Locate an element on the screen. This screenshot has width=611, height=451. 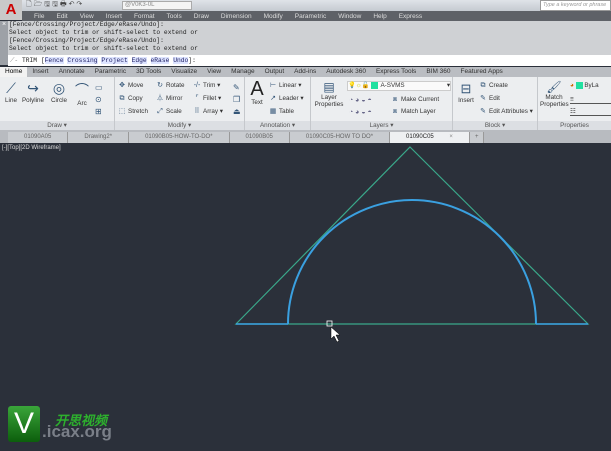
layer-dropdown: 💡☼🔓 A-SVMS ▾ is located at coordinates (399, 86).